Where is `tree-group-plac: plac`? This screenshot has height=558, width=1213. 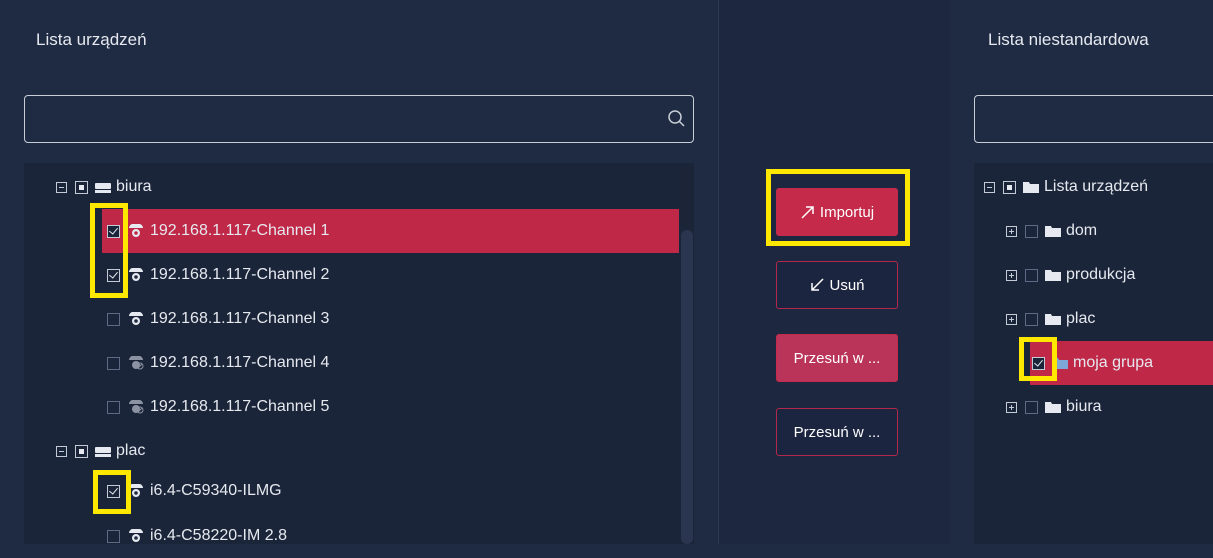
tree-group-plac: plac is located at coordinates (351, 451).